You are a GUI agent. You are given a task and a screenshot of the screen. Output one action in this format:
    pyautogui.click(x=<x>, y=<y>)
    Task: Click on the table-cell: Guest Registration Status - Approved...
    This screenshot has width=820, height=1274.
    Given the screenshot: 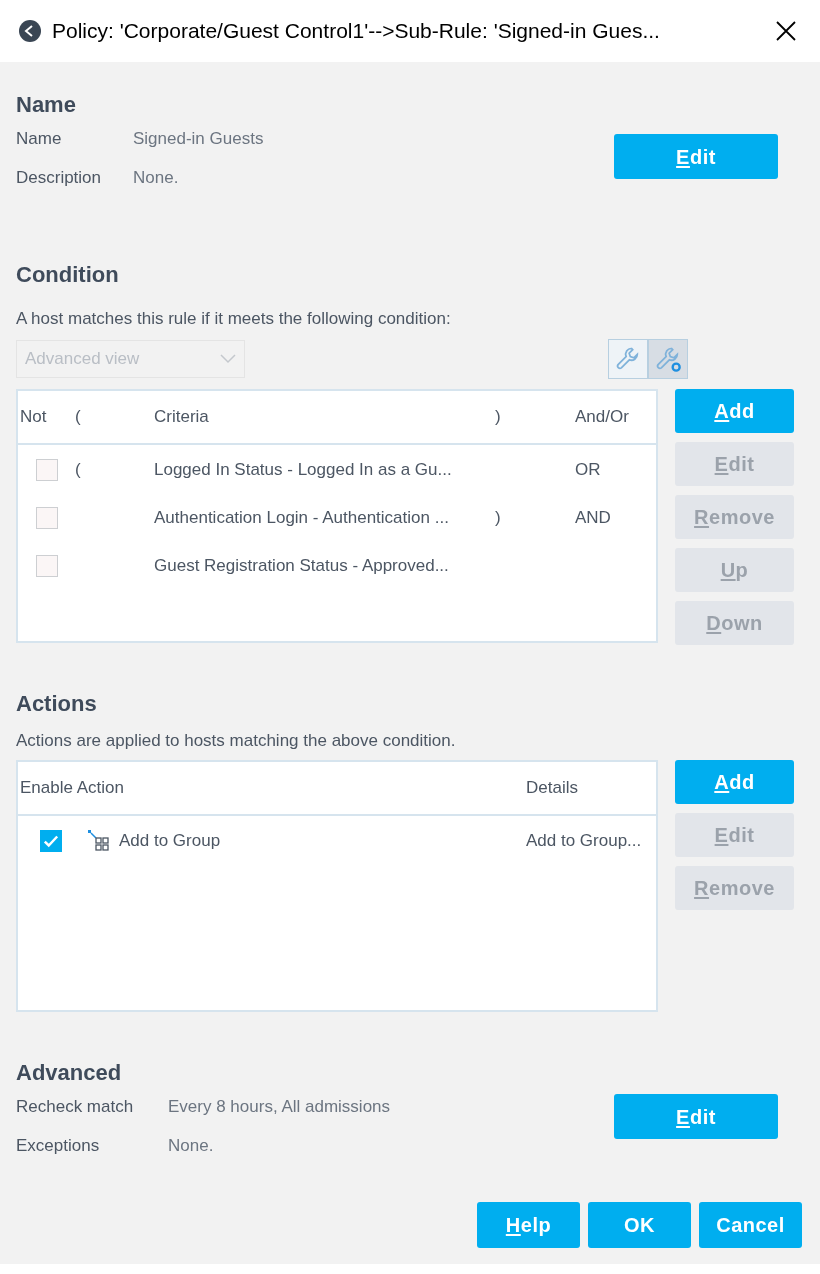 What is the action you would take?
    pyautogui.click(x=301, y=566)
    